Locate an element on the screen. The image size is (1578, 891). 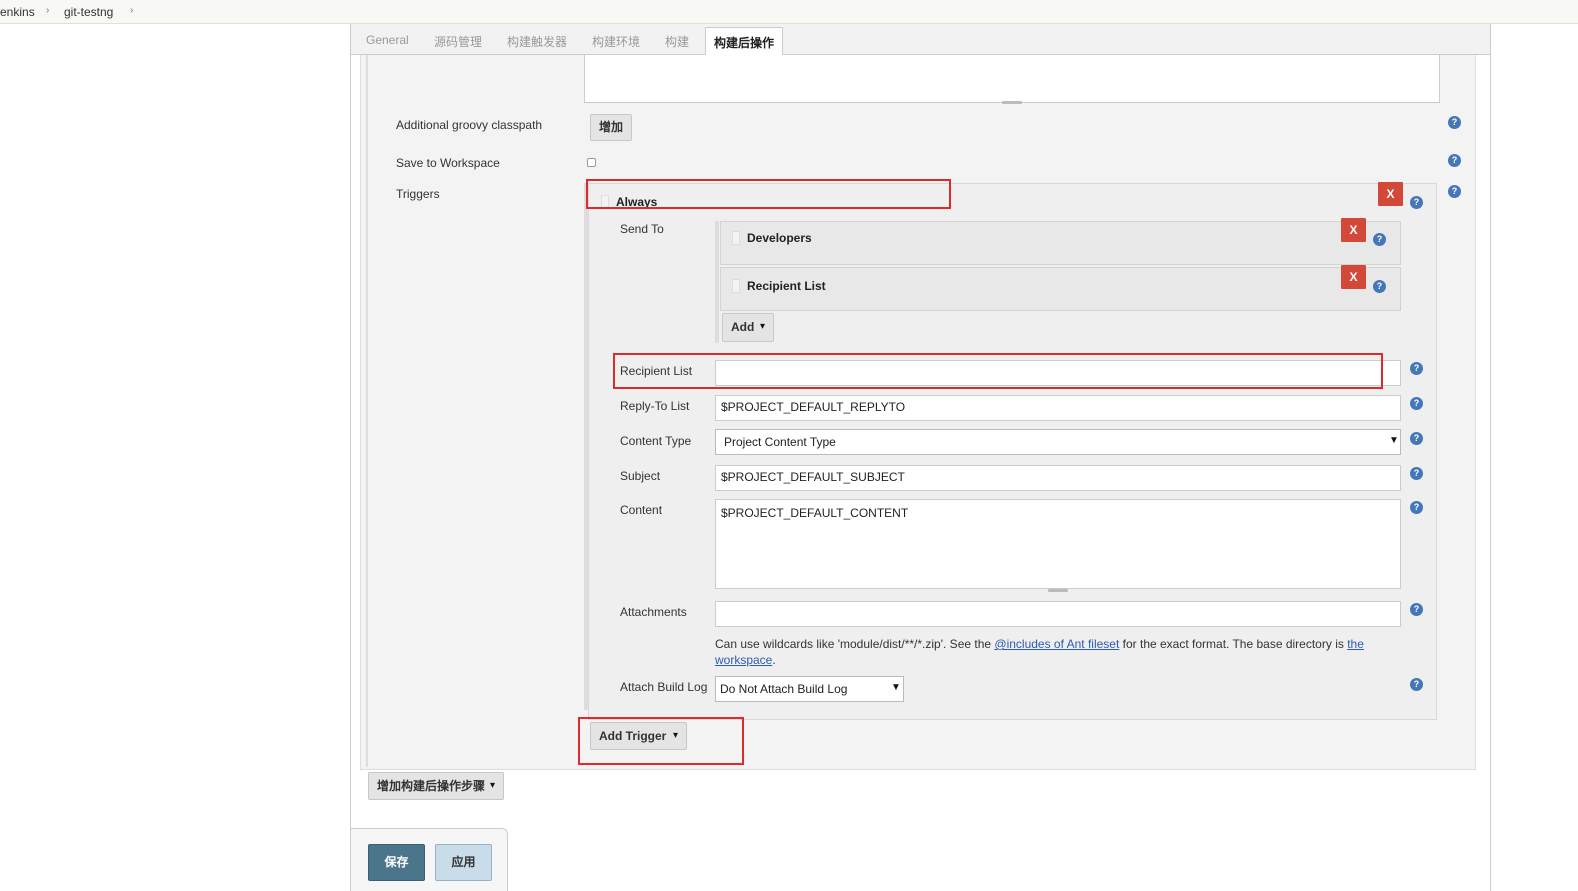
apply-button: 应用 is located at coordinates (463, 862).